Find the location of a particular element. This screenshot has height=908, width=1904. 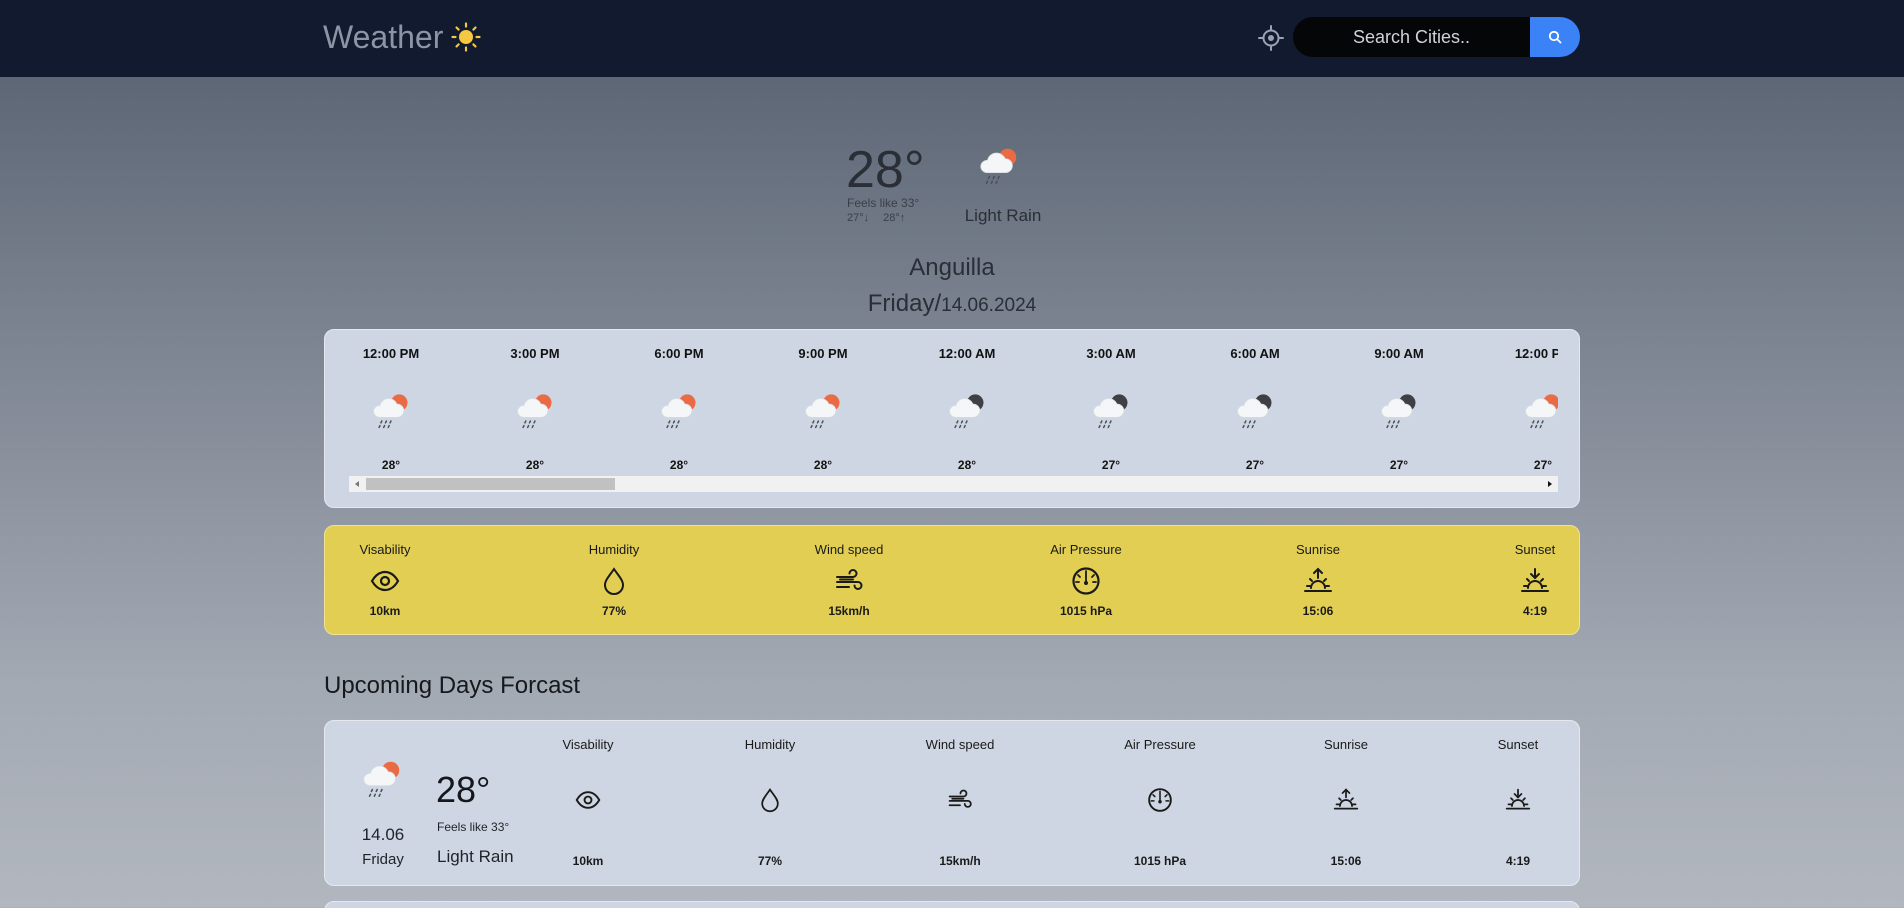

min-max-temperature: 27°↓ 28°↑ is located at coordinates (876, 218).